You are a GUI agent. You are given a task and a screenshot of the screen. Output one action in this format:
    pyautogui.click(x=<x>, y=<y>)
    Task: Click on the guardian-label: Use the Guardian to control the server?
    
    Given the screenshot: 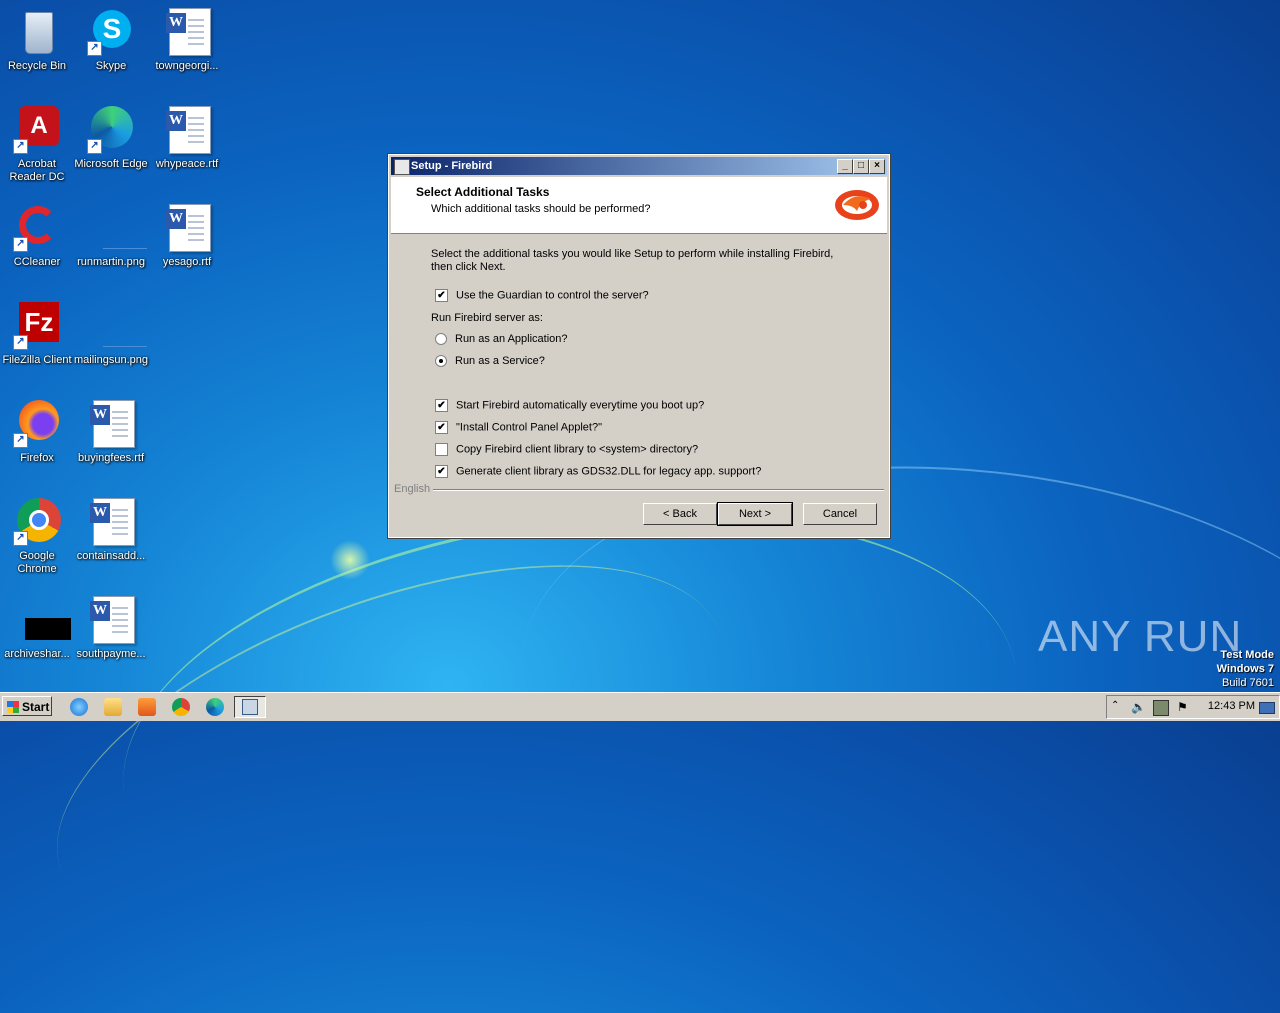 What is the action you would take?
    pyautogui.click(x=552, y=295)
    